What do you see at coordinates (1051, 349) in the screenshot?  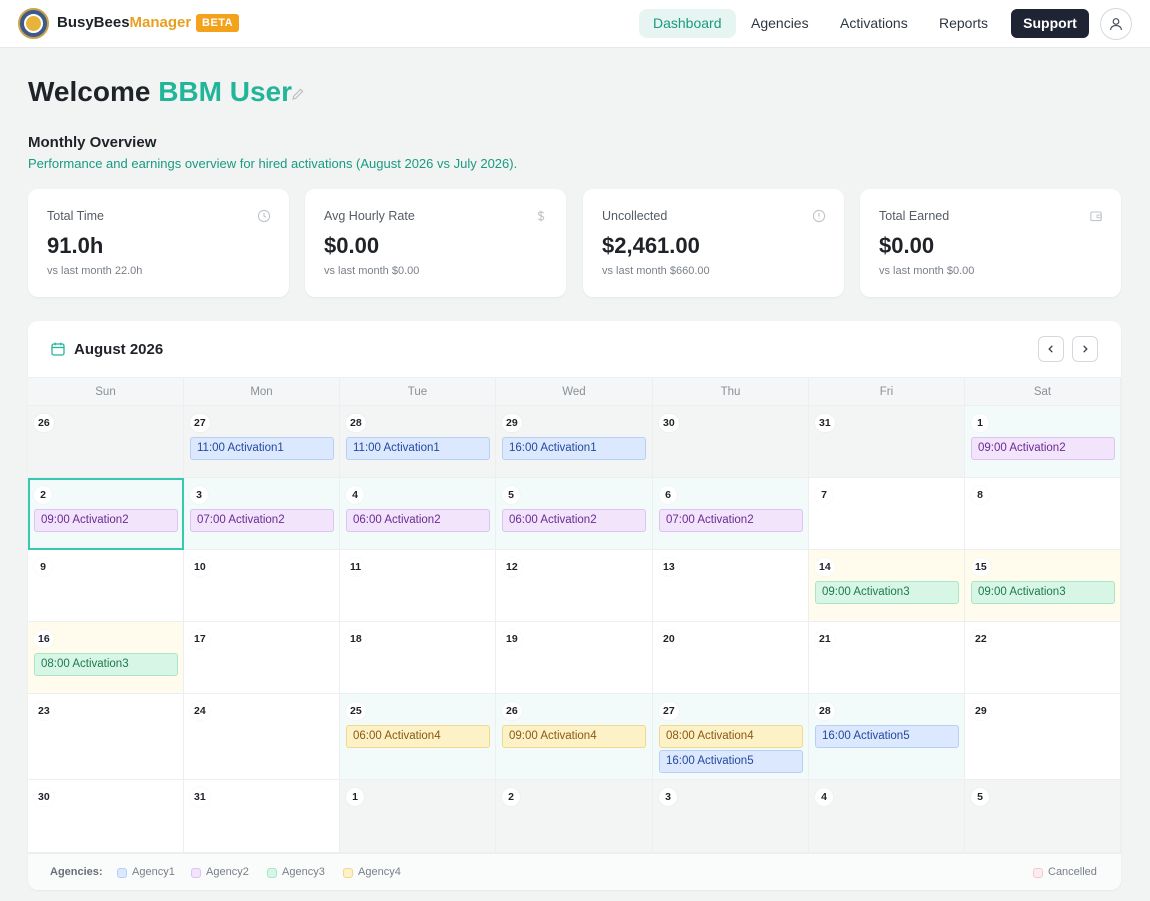 I see `prev-month-button` at bounding box center [1051, 349].